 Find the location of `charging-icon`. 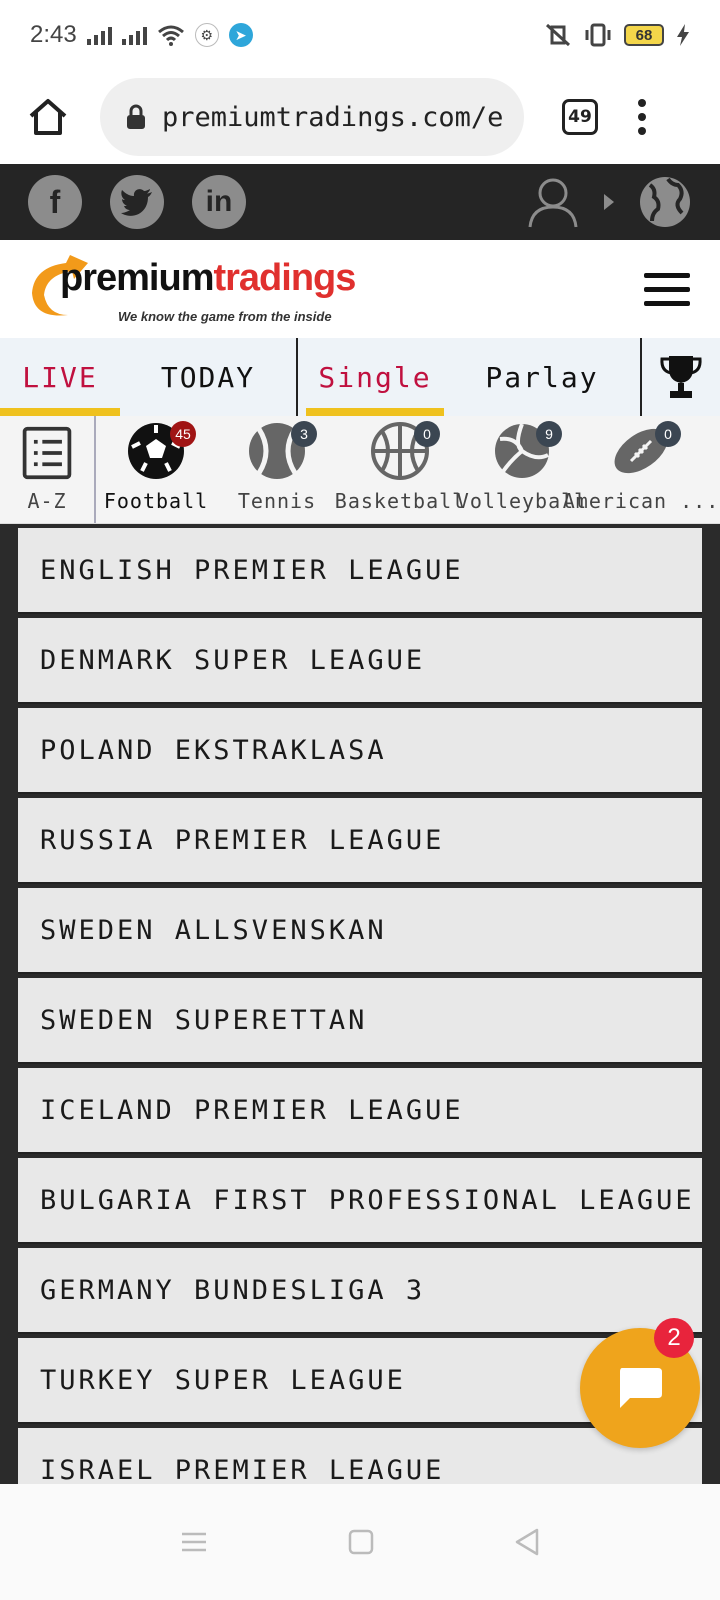

charging-icon is located at coordinates (683, 35).